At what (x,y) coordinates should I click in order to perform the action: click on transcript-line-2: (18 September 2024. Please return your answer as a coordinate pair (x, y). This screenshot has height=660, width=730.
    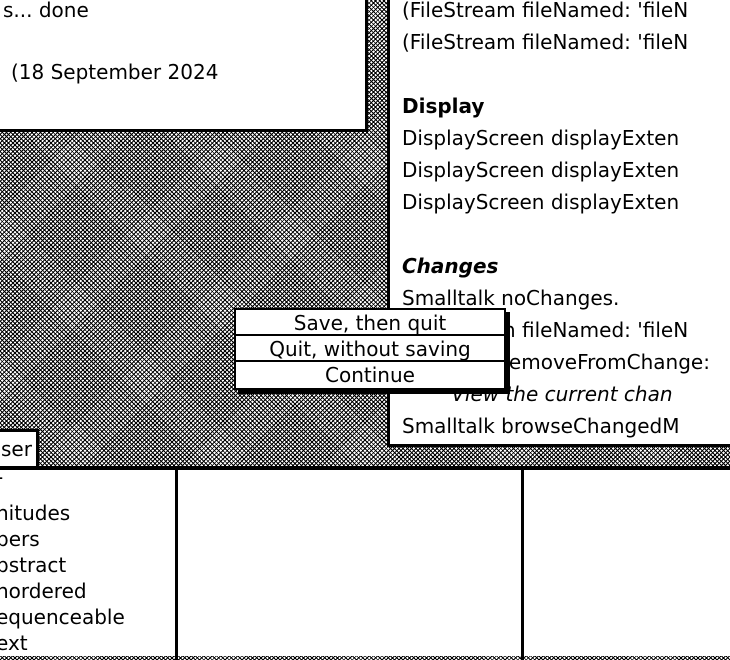
    Looking at the image, I should click on (115, 72).